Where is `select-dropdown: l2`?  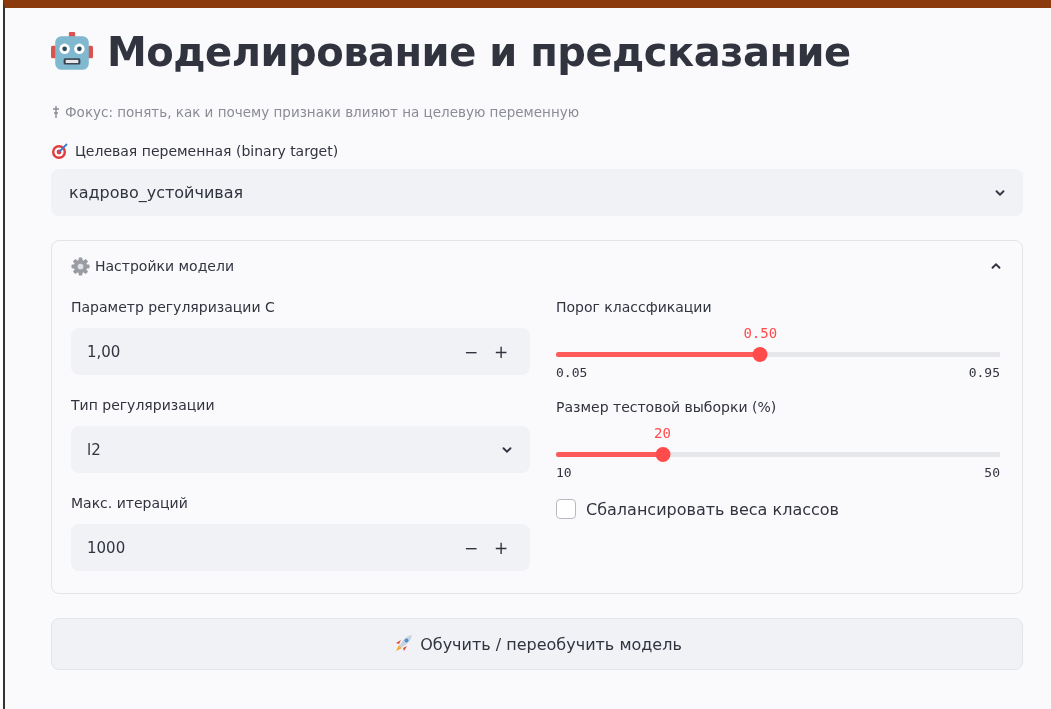
select-dropdown: l2 is located at coordinates (300, 449).